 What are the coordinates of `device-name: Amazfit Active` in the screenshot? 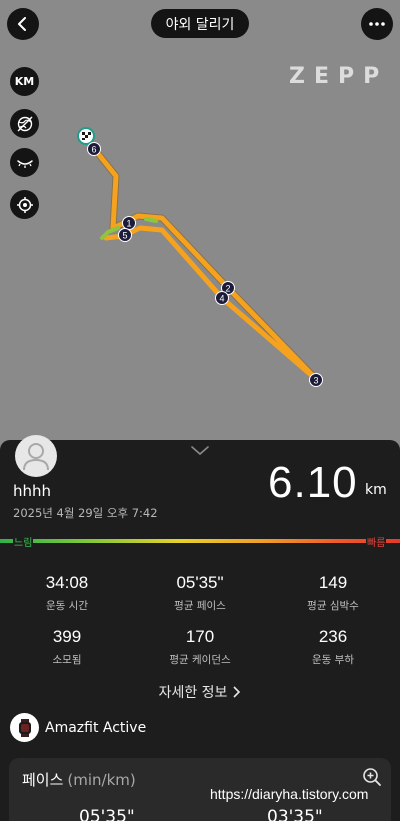 It's located at (96, 728).